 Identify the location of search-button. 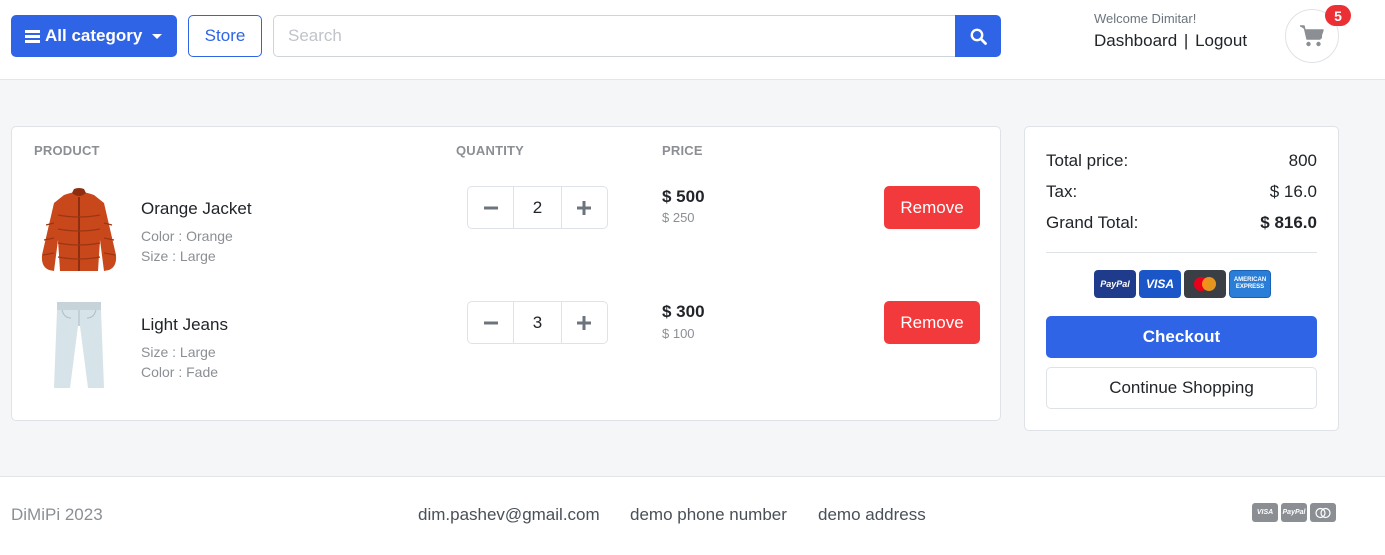
(978, 36).